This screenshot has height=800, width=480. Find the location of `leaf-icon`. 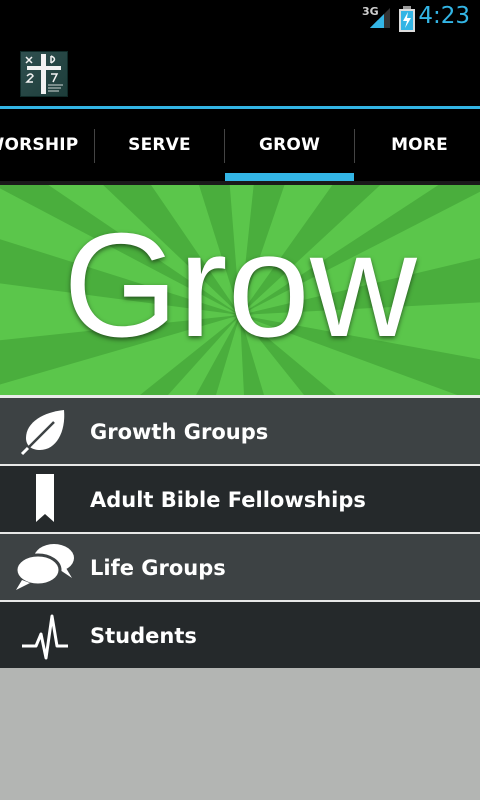

leaf-icon is located at coordinates (42, 433).